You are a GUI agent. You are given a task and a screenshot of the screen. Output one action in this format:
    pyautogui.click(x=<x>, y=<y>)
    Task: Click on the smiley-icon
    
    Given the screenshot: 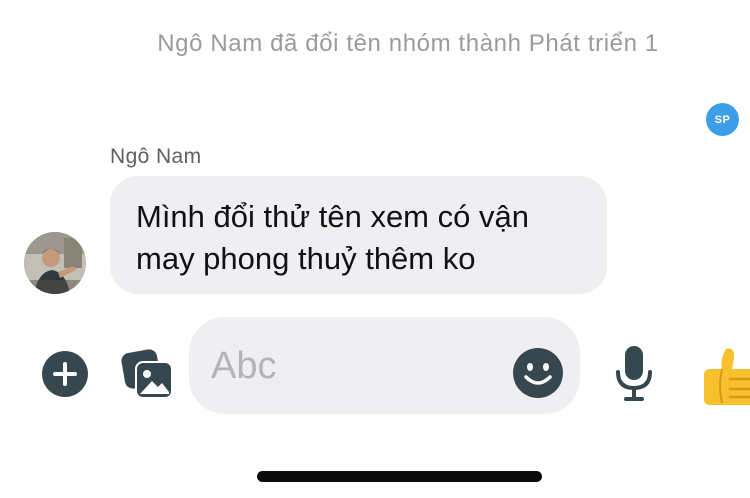 What is the action you would take?
    pyautogui.click(x=538, y=373)
    